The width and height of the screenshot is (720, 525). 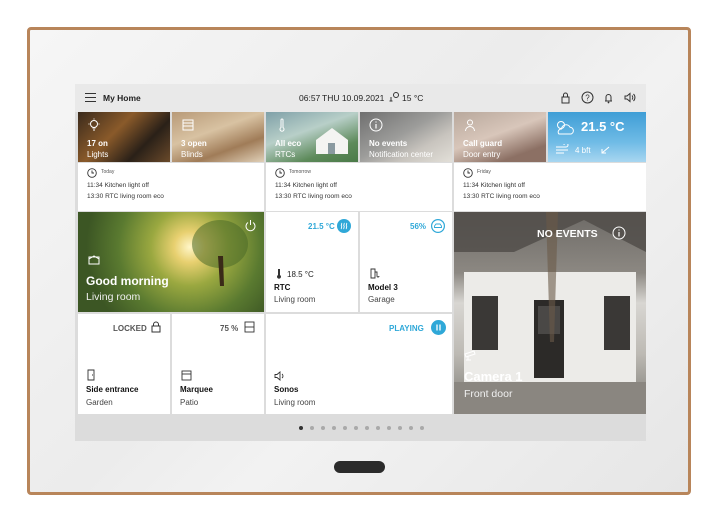 What do you see at coordinates (113, 297) in the screenshot?
I see `scene-room: Living room` at bounding box center [113, 297].